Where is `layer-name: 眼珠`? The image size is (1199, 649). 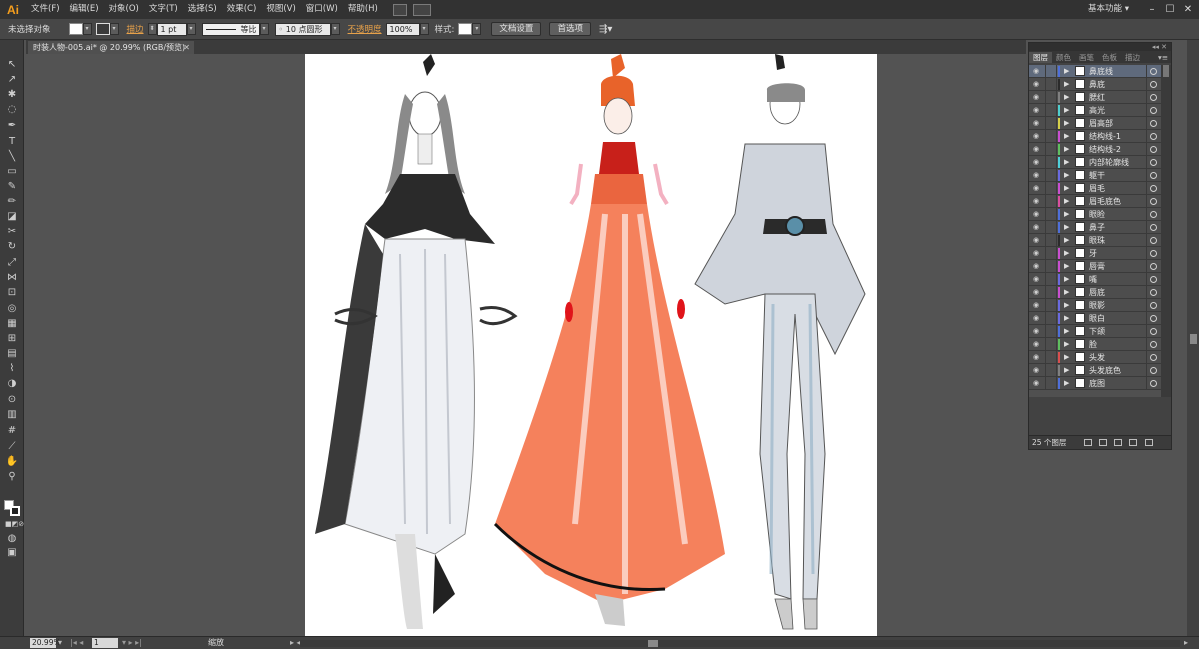 layer-name: 眼珠 is located at coordinates (1097, 240).